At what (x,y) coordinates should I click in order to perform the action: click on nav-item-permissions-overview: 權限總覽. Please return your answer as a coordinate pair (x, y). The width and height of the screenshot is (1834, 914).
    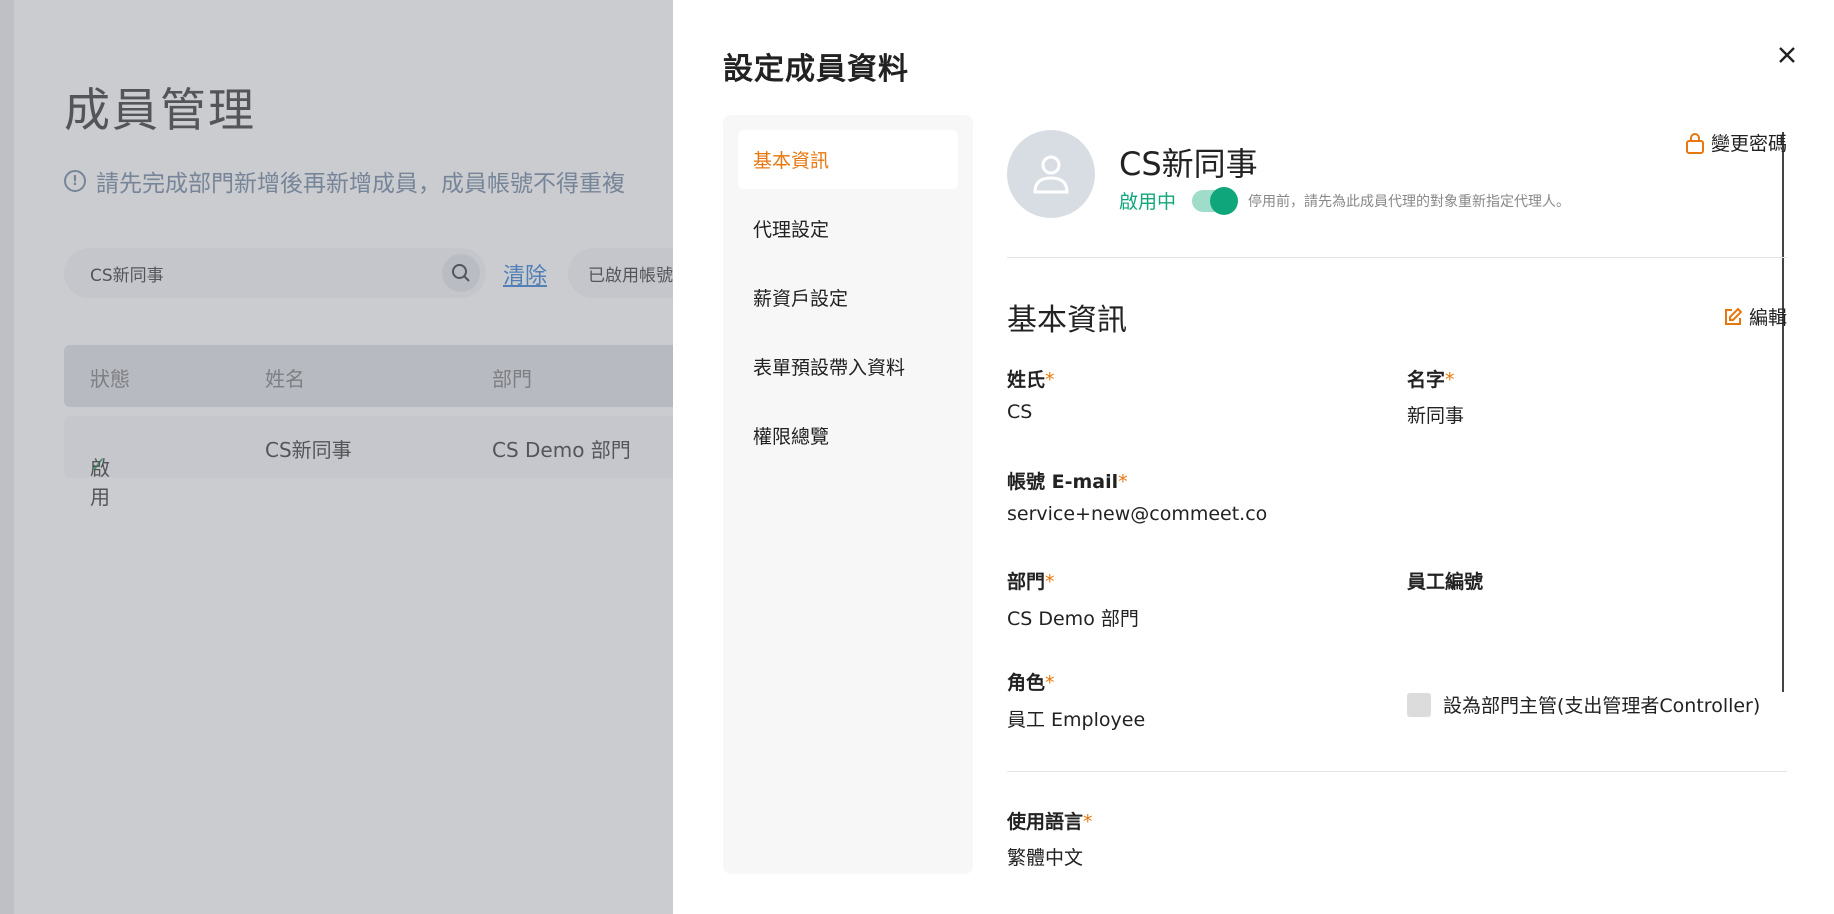
    Looking at the image, I should click on (848, 435).